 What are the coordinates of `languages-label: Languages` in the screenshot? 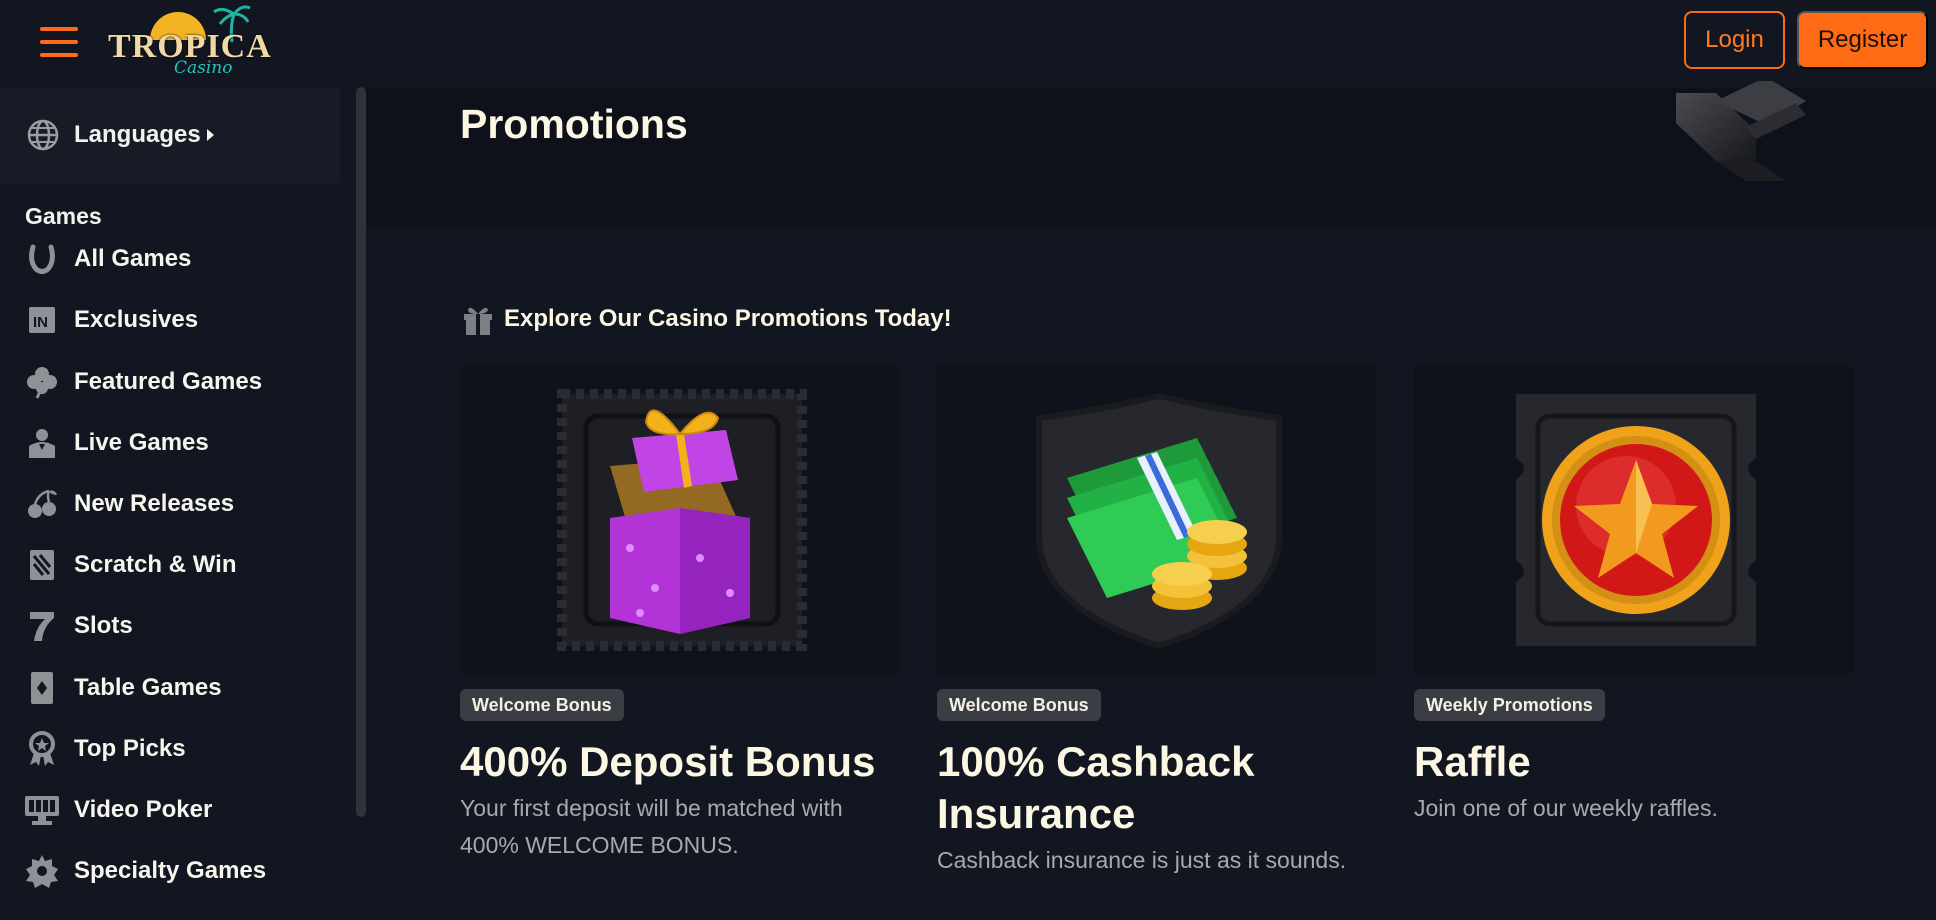 It's located at (137, 134).